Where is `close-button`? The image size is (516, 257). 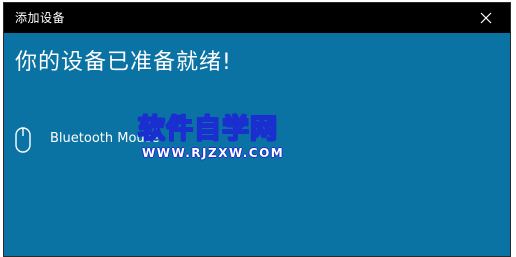
close-button is located at coordinates (487, 18).